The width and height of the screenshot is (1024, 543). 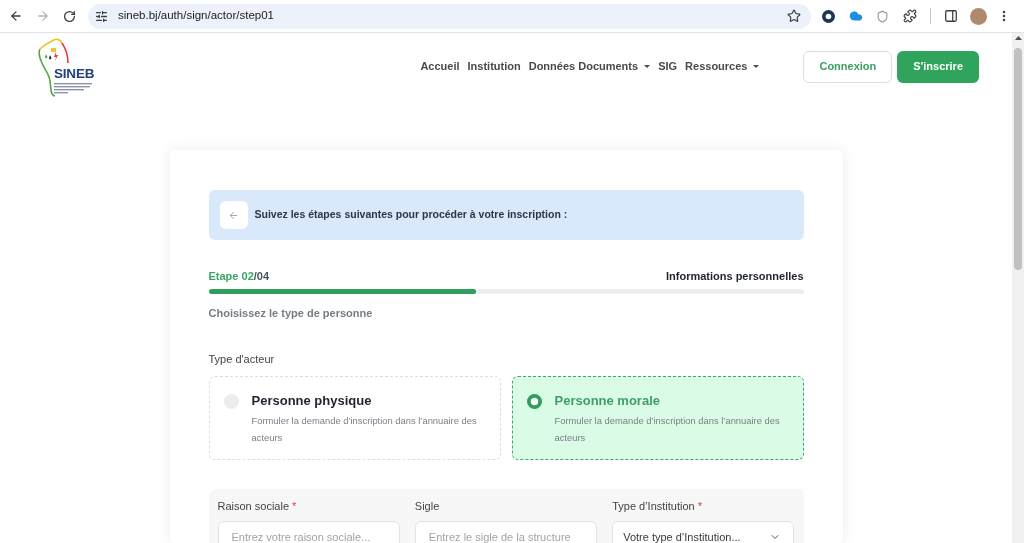 What do you see at coordinates (411, 215) in the screenshot?
I see `banner-text: Suivez les étapes suivantes pour procéder à votre inscription :` at bounding box center [411, 215].